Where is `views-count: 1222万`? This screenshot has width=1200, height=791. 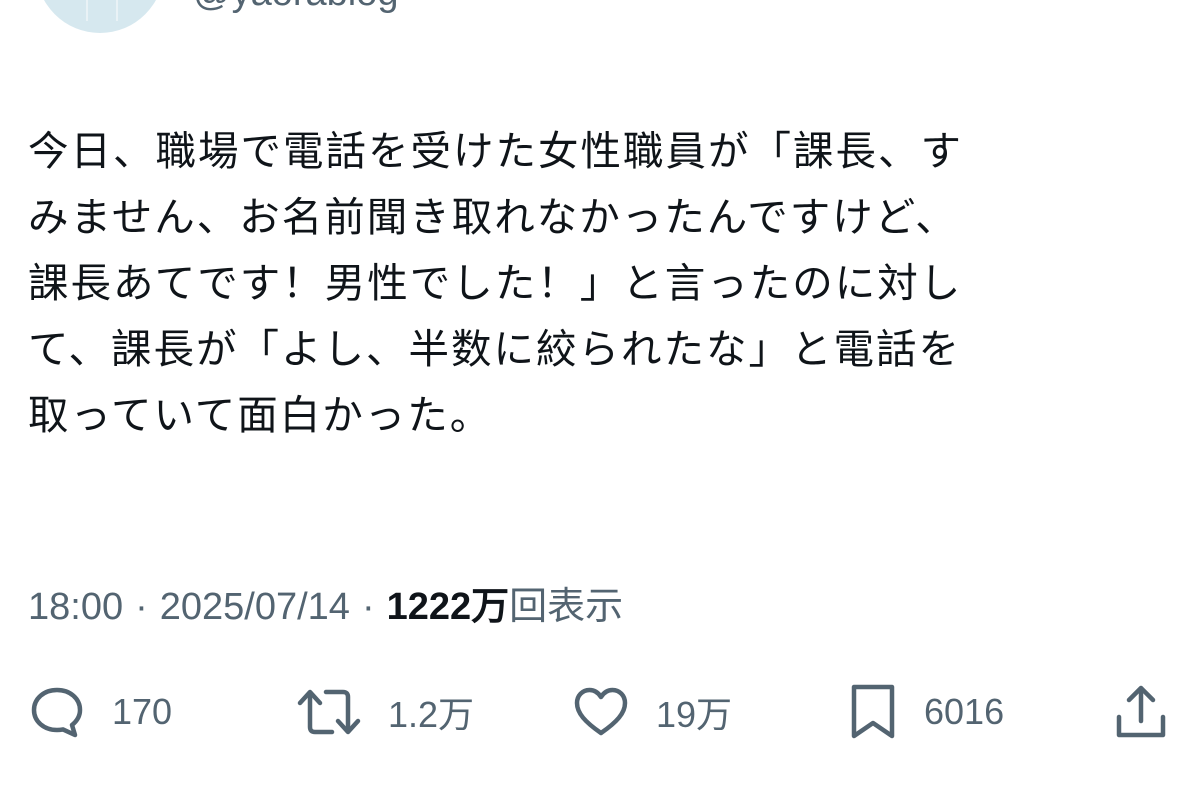 views-count: 1222万 is located at coordinates (448, 607).